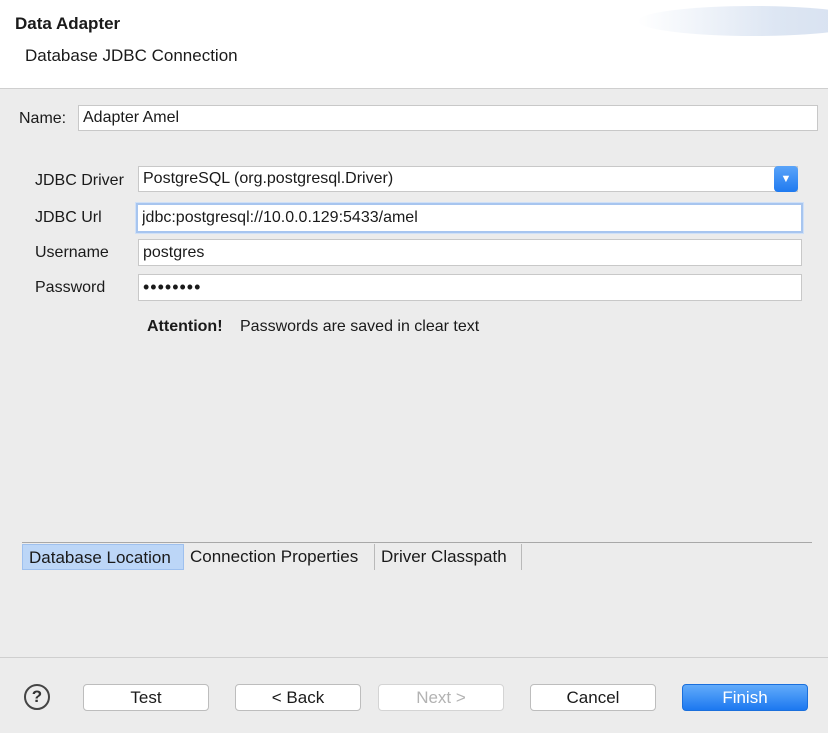 This screenshot has width=828, height=733. I want to click on test-button: Test, so click(146, 697).